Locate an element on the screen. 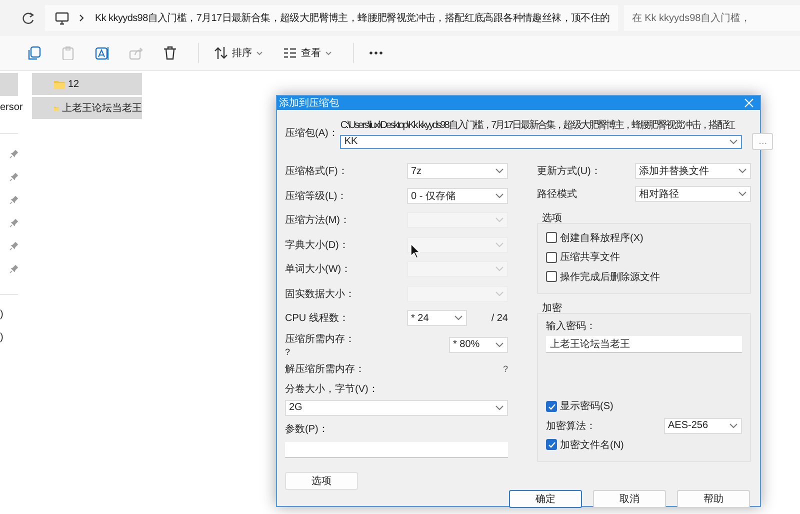  close-icon is located at coordinates (749, 103).